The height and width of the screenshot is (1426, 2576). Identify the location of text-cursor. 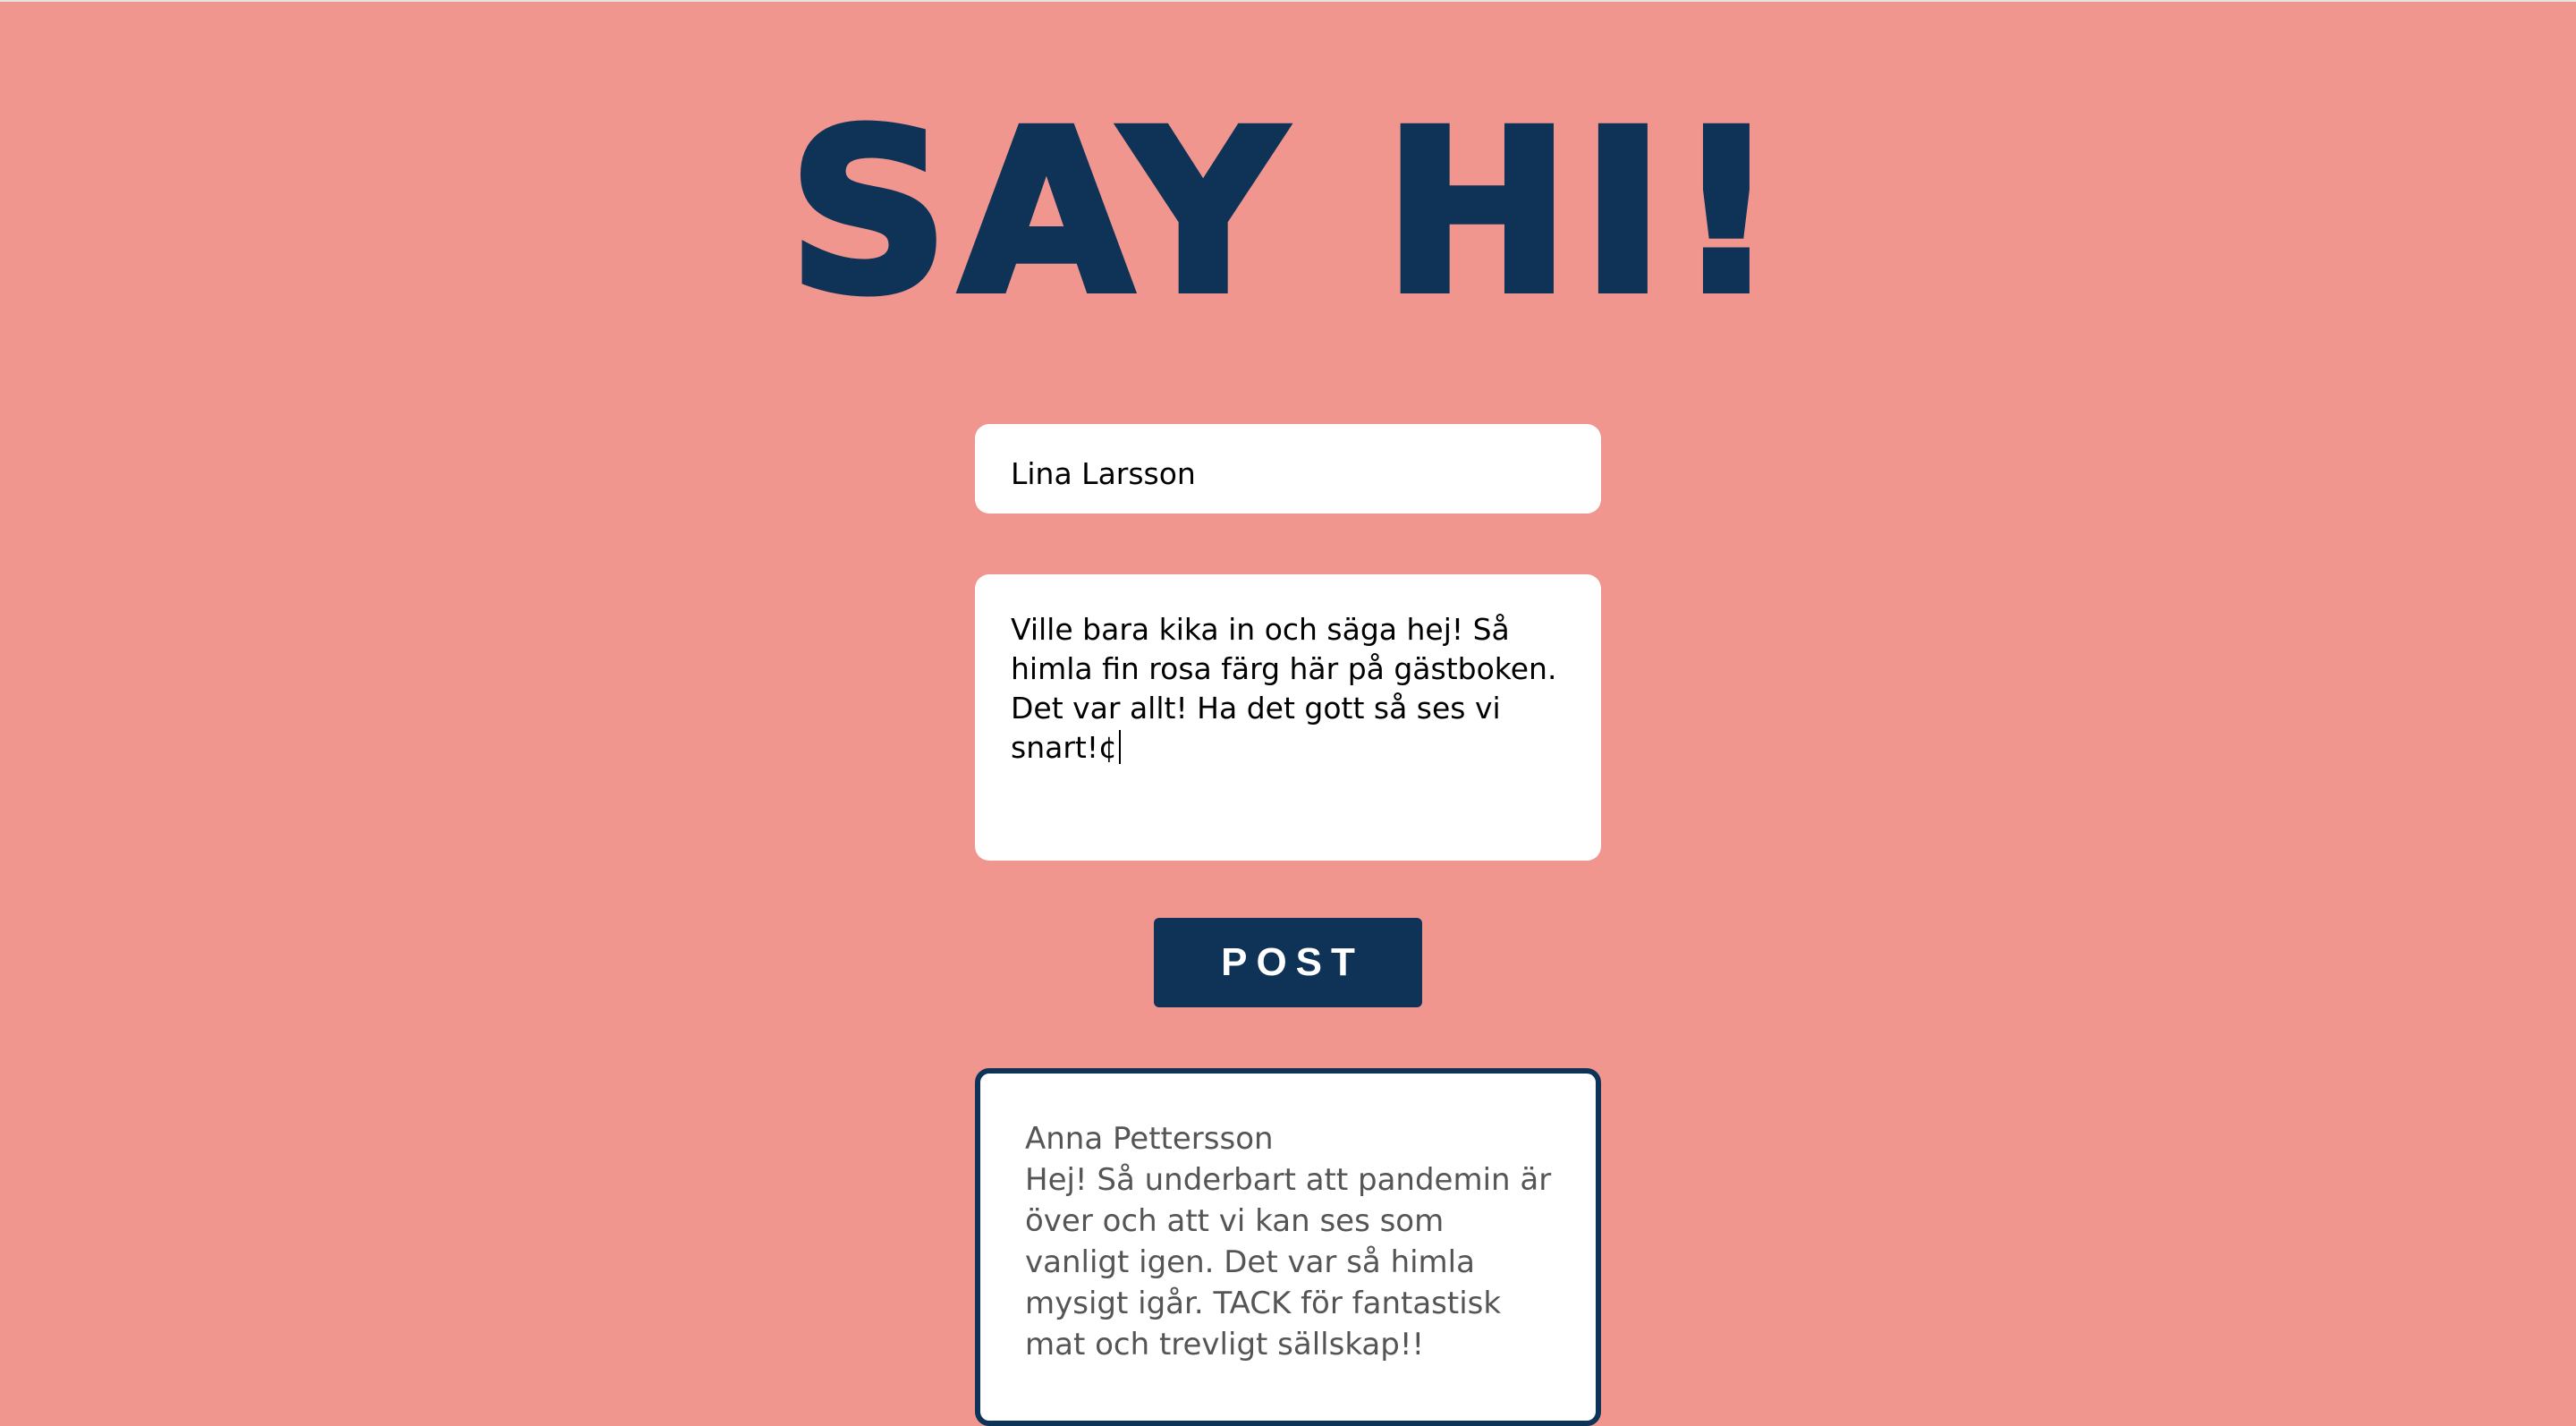
(1120, 747).